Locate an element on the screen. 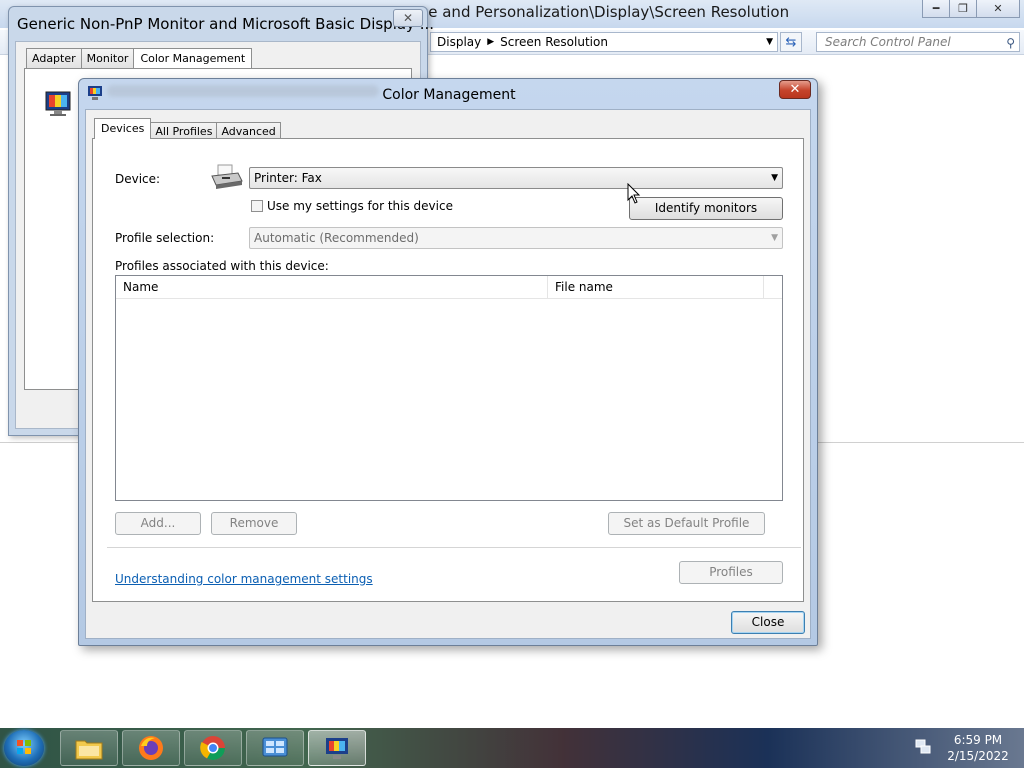 This screenshot has height=769, width=1024. refresh-icon: ⇆ is located at coordinates (791, 42).